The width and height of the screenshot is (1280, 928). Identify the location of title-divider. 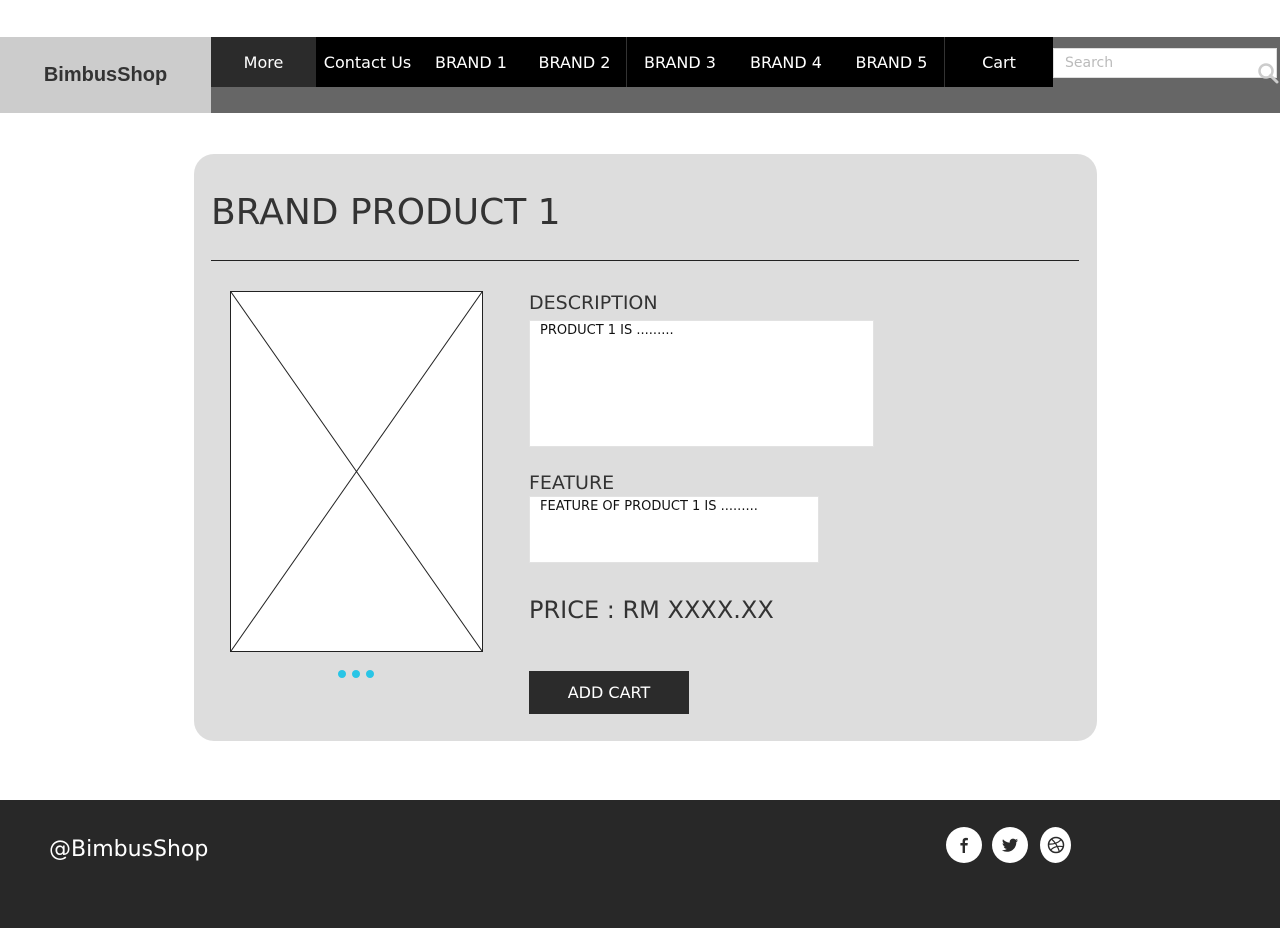
(645, 260).